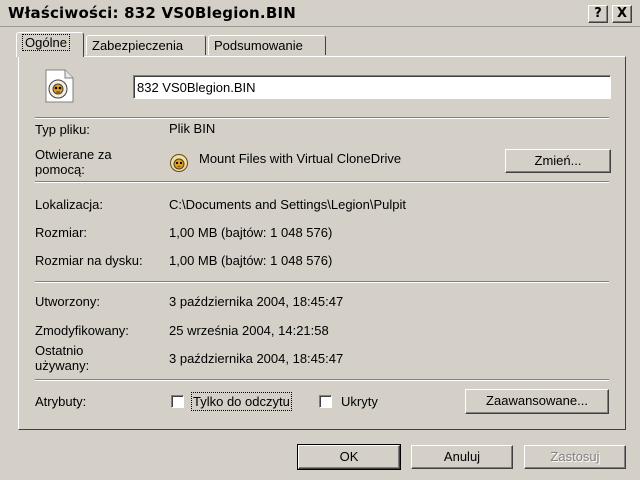  Describe the element at coordinates (69, 204) in the screenshot. I see `location-label: Lokalizacja:` at that location.